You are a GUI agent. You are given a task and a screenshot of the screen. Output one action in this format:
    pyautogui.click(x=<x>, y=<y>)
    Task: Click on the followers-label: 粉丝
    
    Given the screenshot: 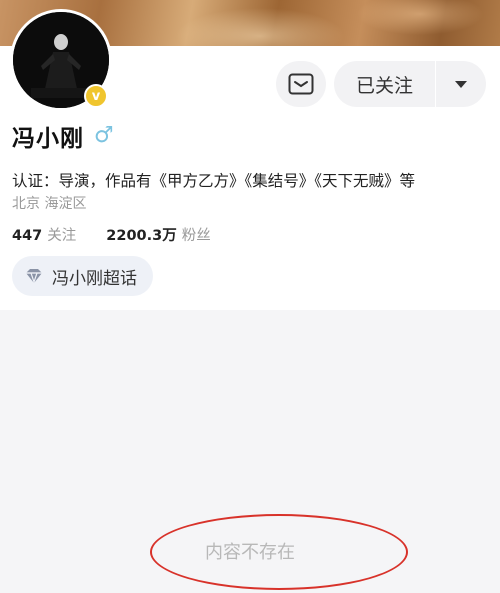 What is the action you would take?
    pyautogui.click(x=196, y=236)
    